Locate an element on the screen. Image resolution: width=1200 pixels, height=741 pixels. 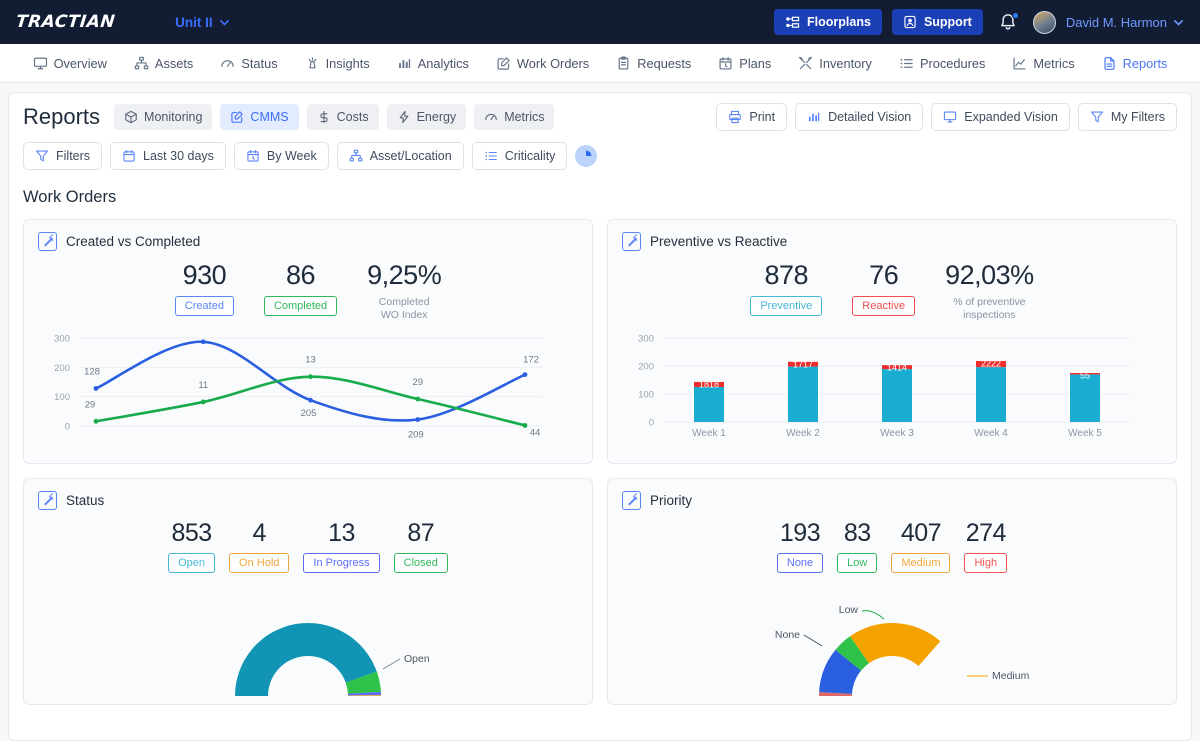
action-button-my-filters: My Filters is located at coordinates (1127, 117).